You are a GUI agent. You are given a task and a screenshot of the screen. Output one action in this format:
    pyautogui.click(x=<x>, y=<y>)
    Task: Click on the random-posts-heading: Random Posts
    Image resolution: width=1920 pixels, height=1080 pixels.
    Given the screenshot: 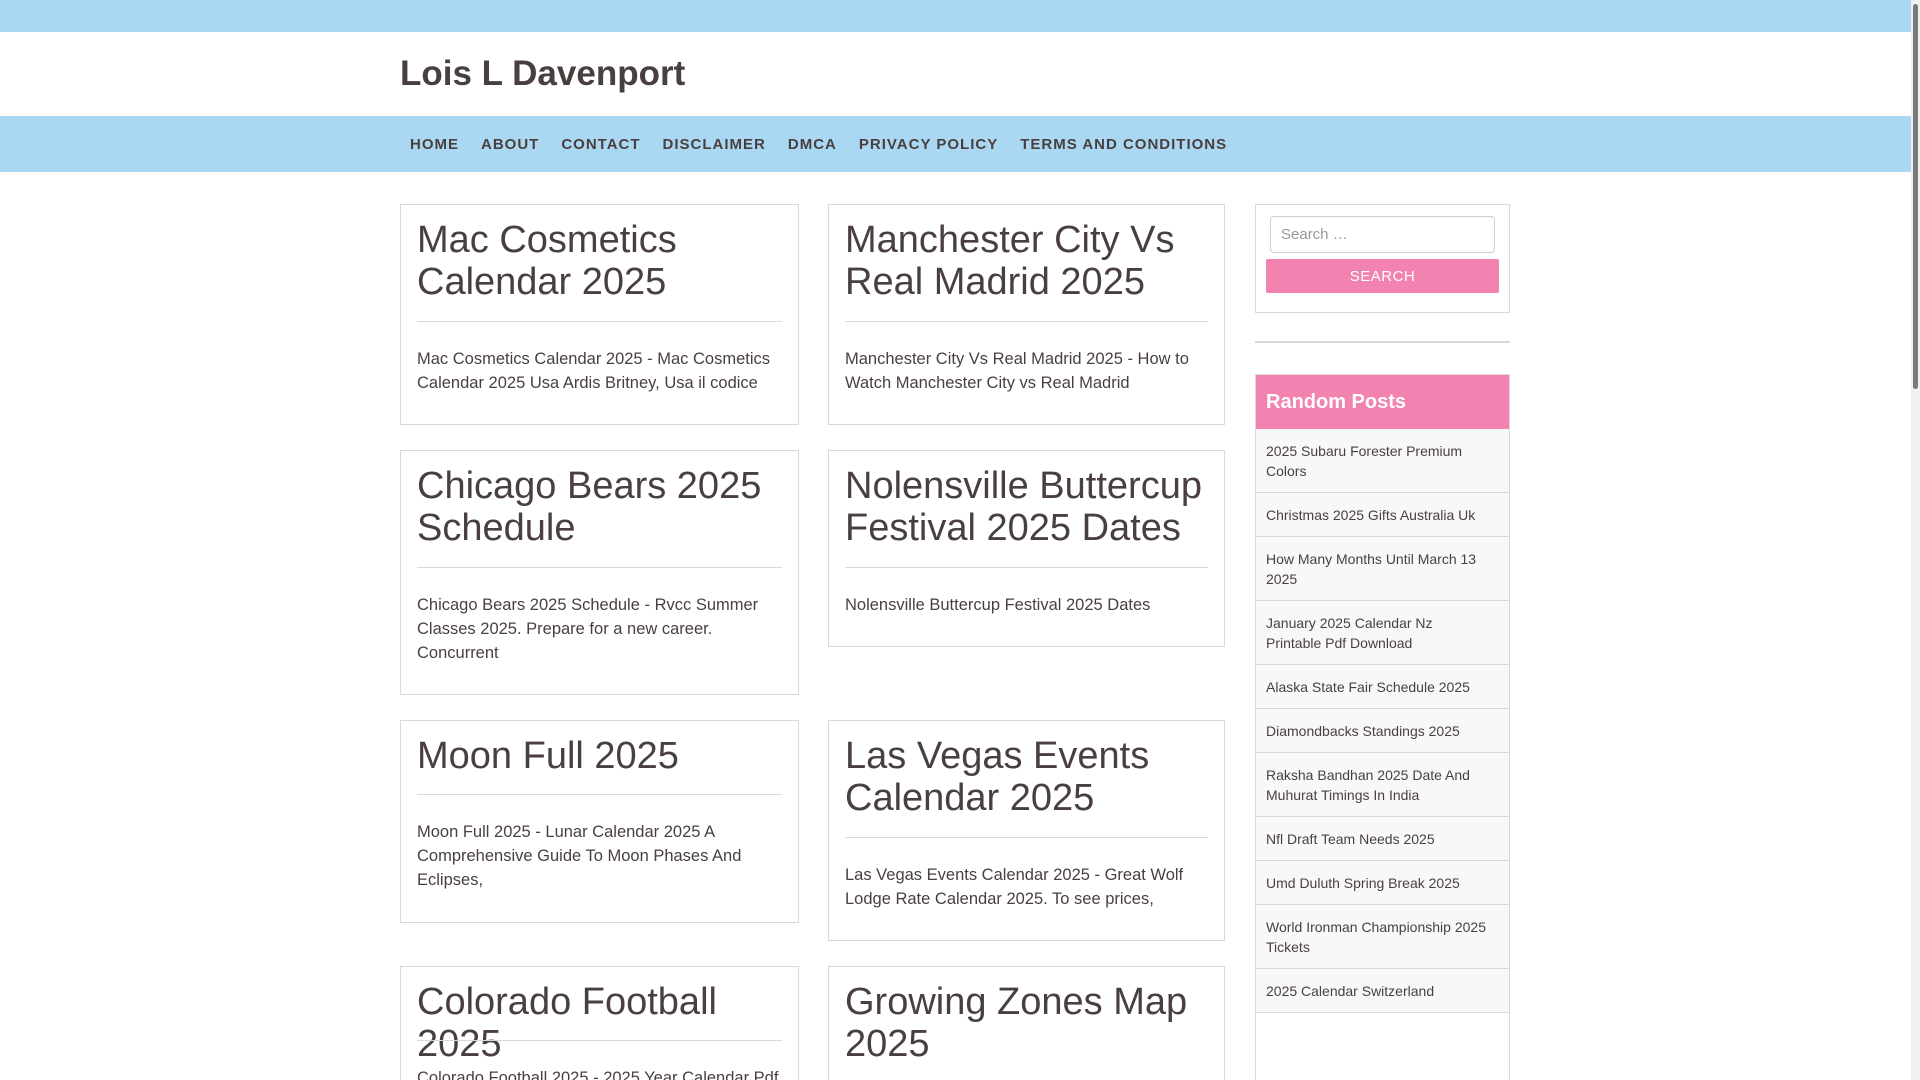 What is the action you would take?
    pyautogui.click(x=1382, y=402)
    